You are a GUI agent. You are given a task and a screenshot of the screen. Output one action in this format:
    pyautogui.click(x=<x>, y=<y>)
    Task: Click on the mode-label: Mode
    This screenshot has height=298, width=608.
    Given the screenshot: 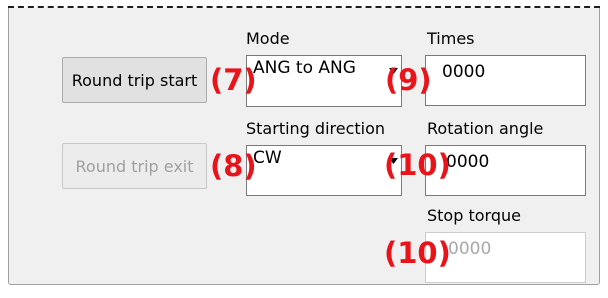 What is the action you would take?
    pyautogui.click(x=268, y=38)
    